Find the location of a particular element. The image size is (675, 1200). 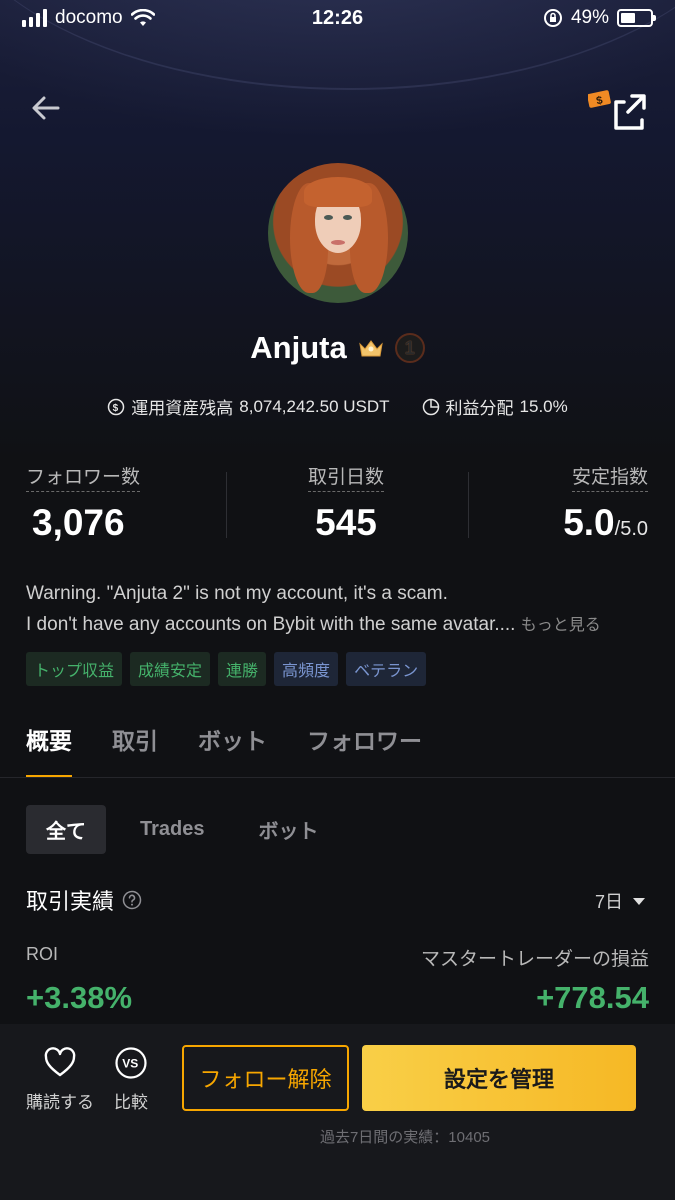

tag-veteran: ベテラン is located at coordinates (386, 669).